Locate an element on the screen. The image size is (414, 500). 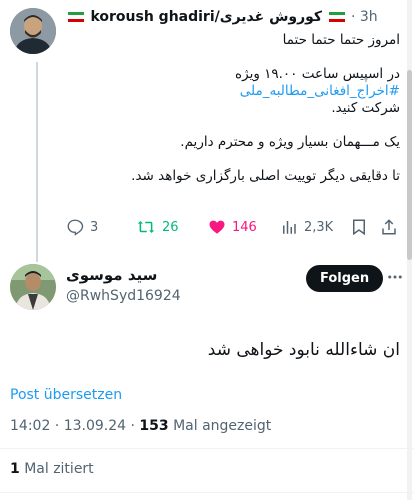
parent-author-avatar is located at coordinates (33, 31).